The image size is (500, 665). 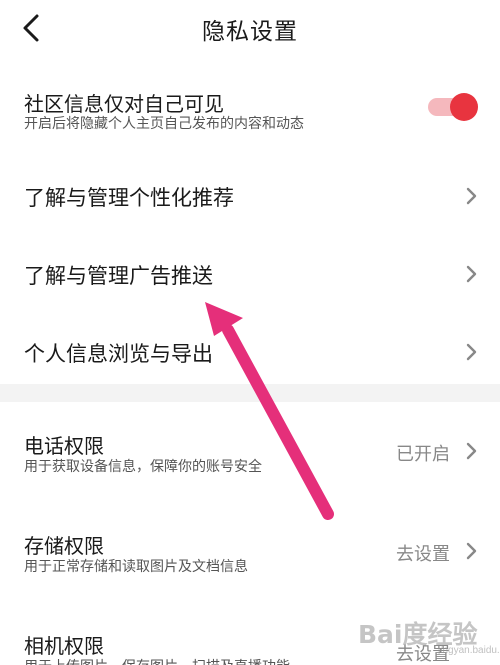 I want to click on community-visibility-toggle, so click(x=453, y=107).